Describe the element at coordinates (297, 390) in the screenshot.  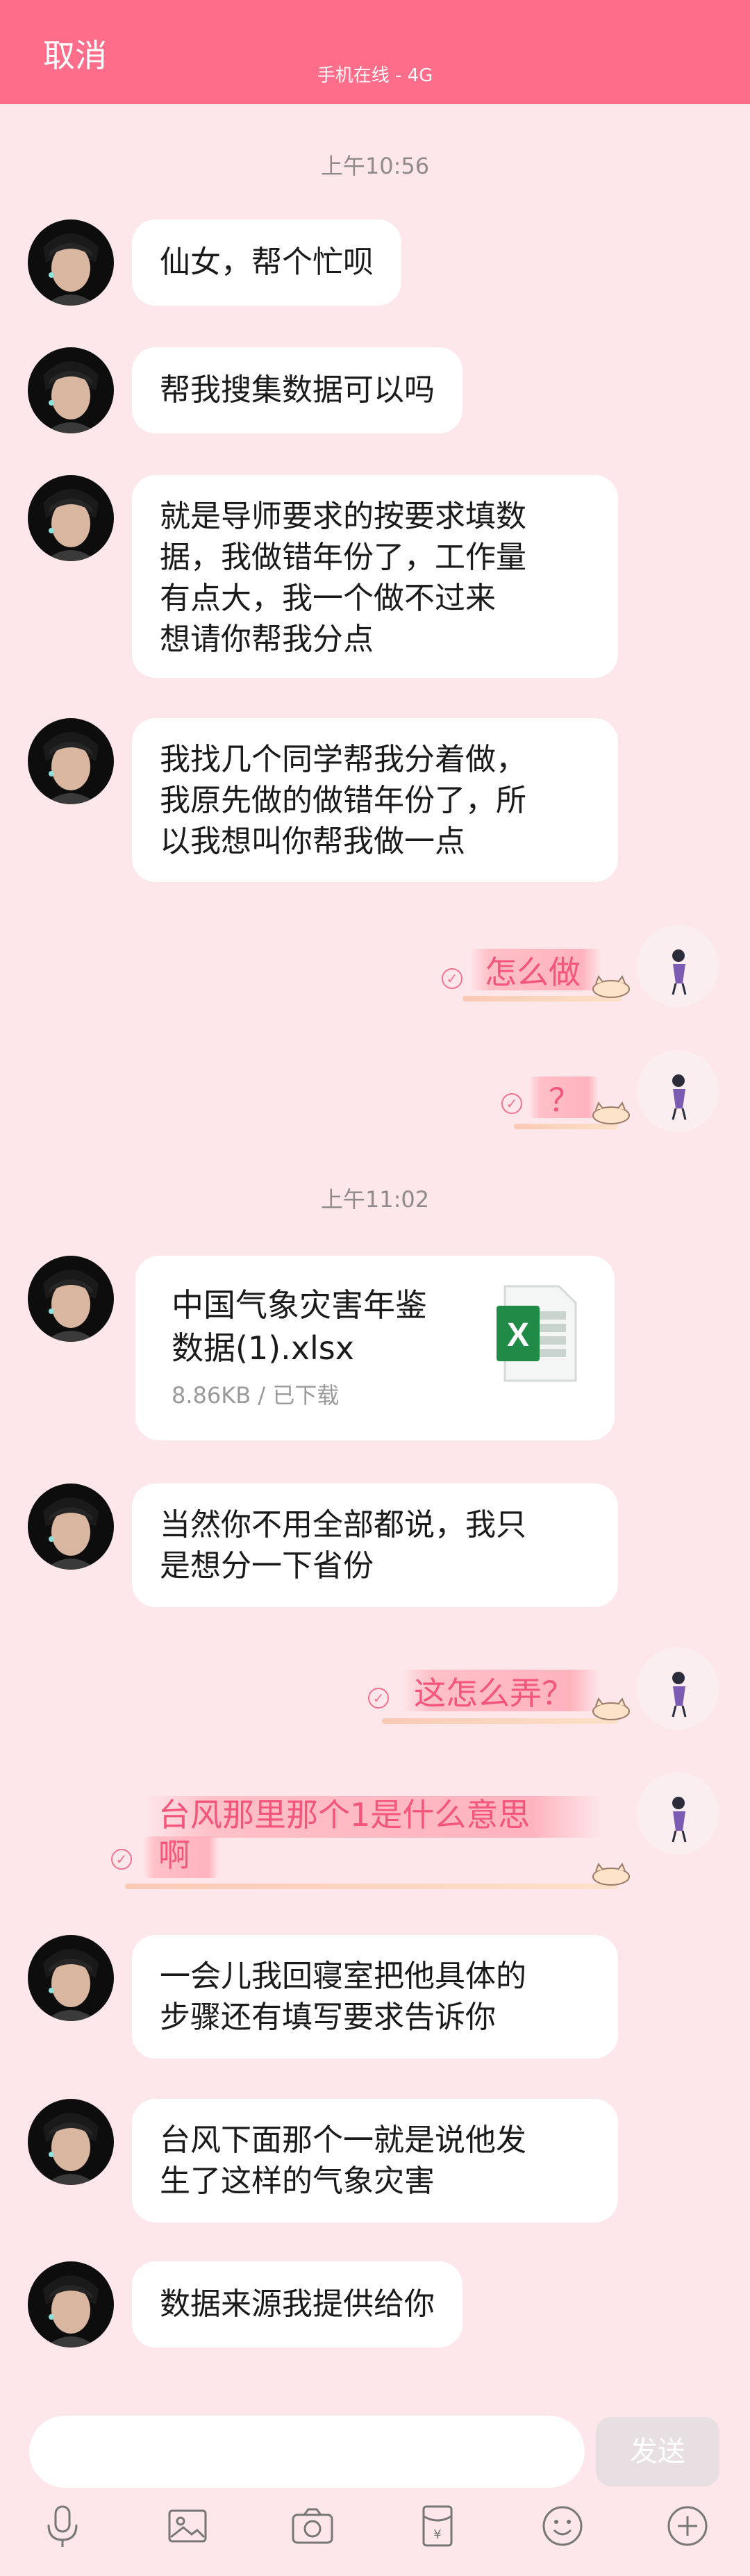
I see `message-bubble: 帮我搜集数据可以吗` at that location.